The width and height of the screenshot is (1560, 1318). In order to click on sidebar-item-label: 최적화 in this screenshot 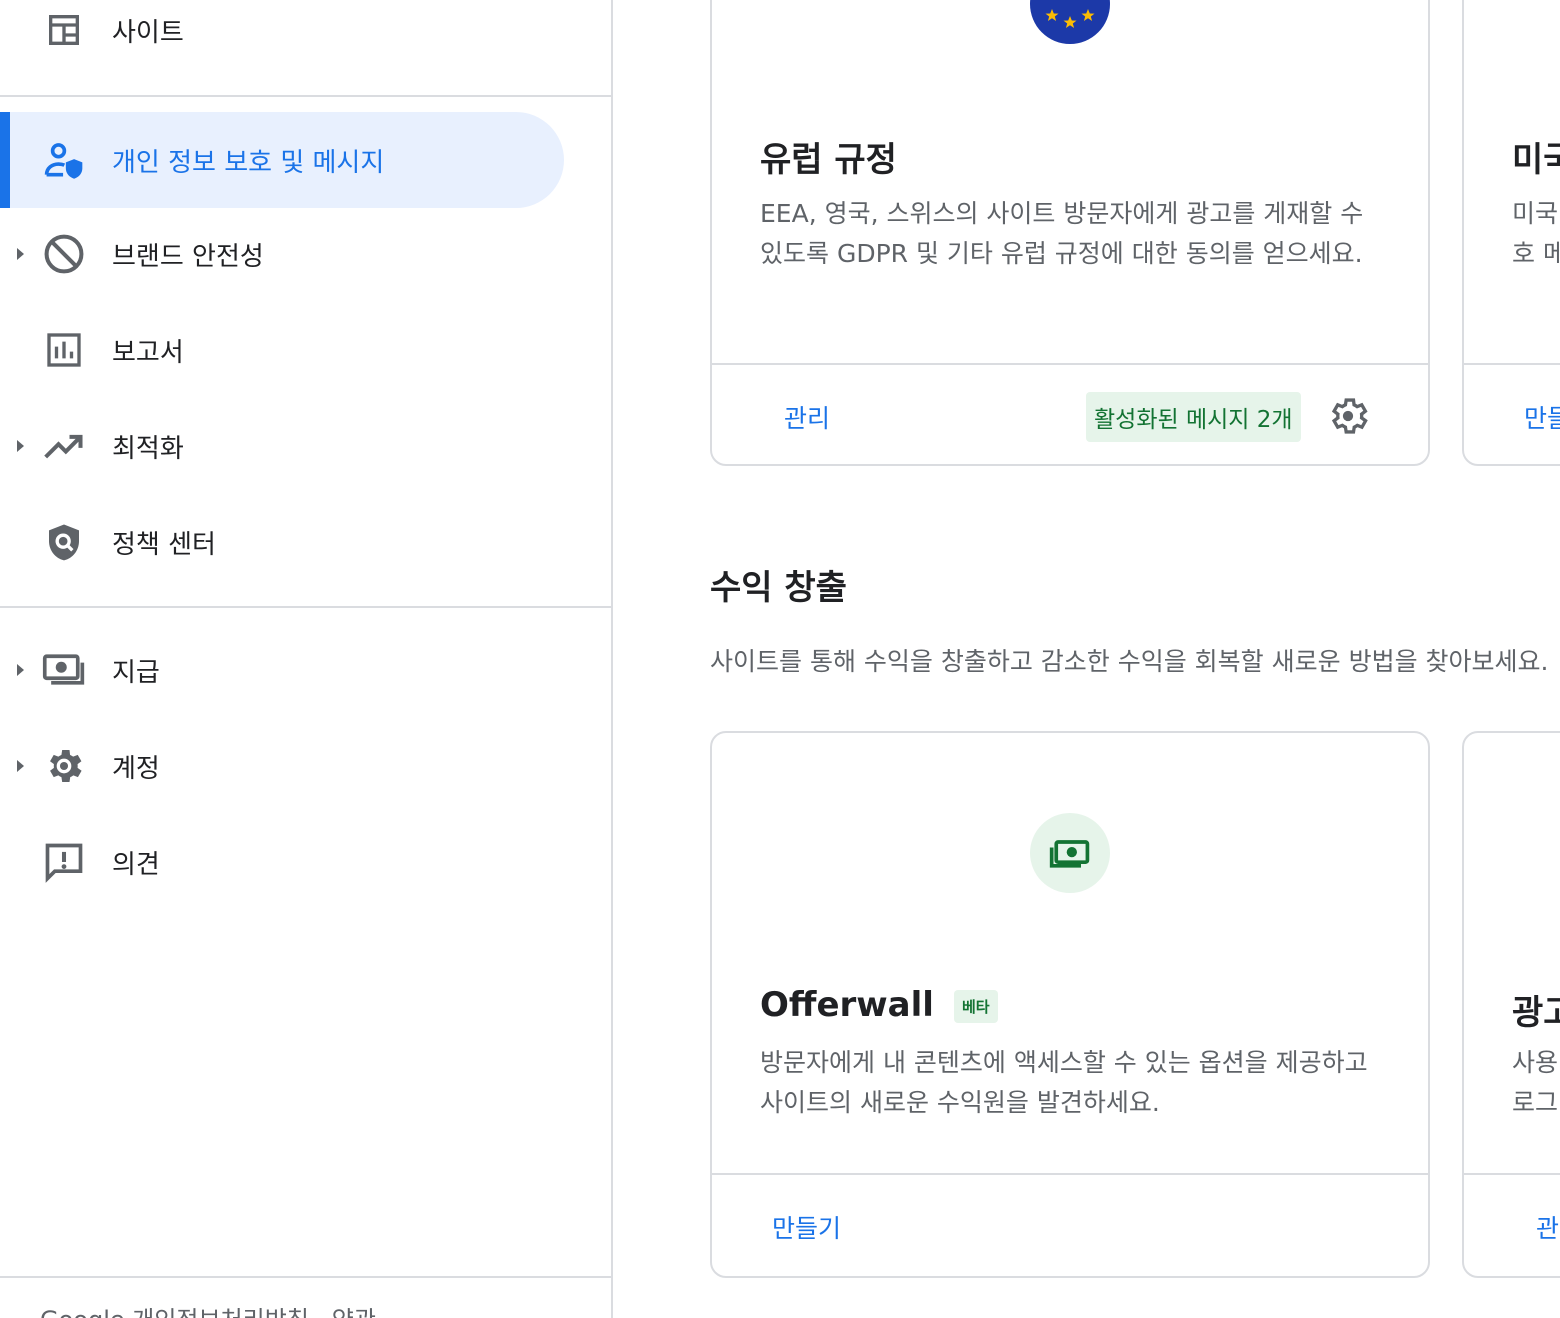, I will do `click(148, 448)`.